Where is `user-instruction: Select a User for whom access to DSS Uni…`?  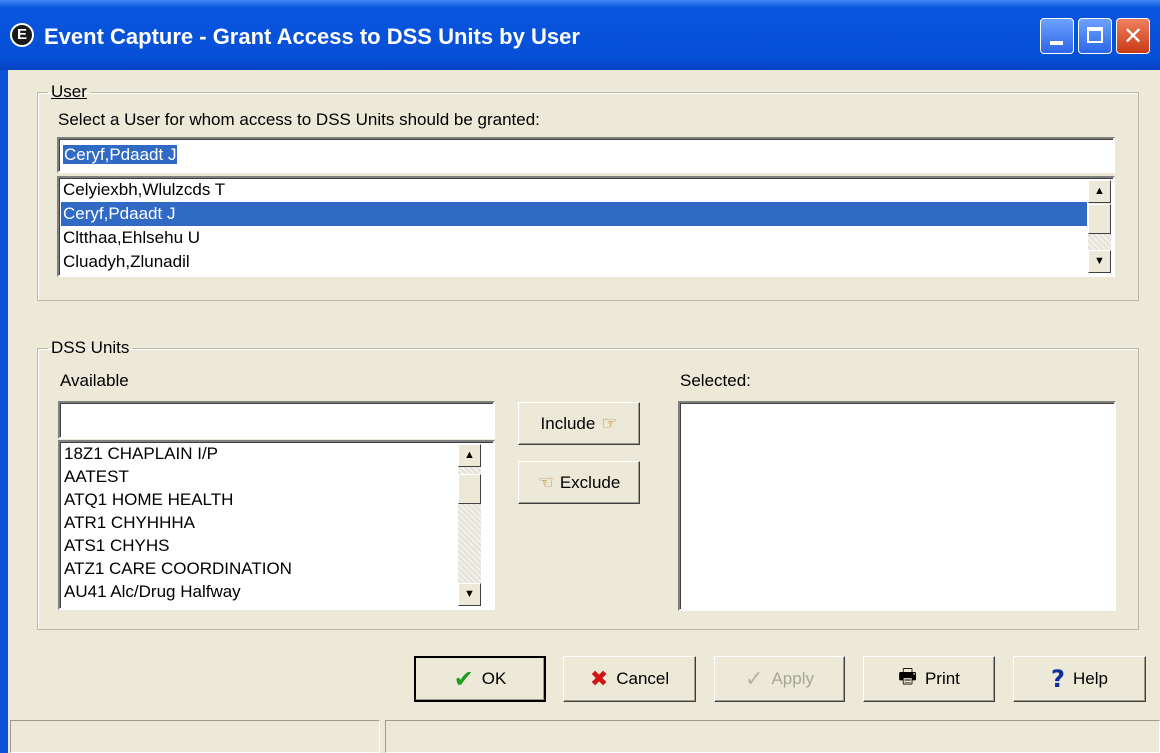 user-instruction: Select a User for whom access to DSS Uni… is located at coordinates (299, 119).